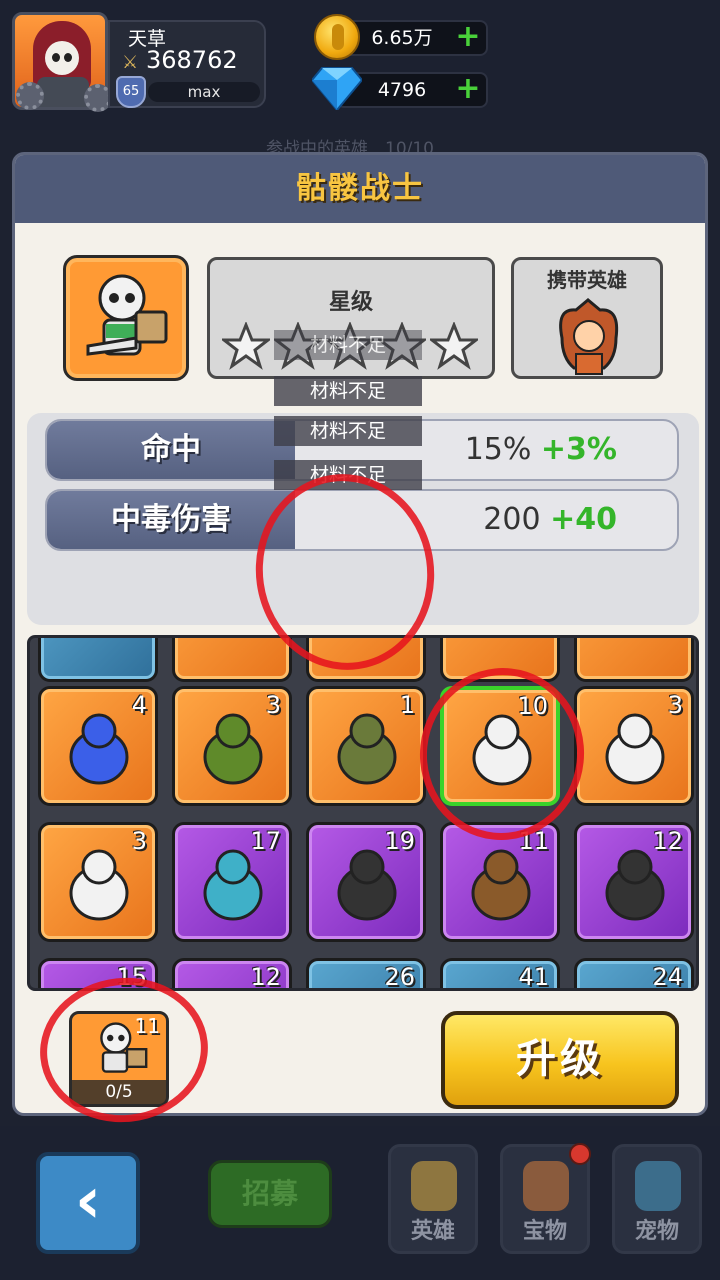 The height and width of the screenshot is (1280, 720). What do you see at coordinates (434, 1186) in the screenshot?
I see `hero-icon` at bounding box center [434, 1186].